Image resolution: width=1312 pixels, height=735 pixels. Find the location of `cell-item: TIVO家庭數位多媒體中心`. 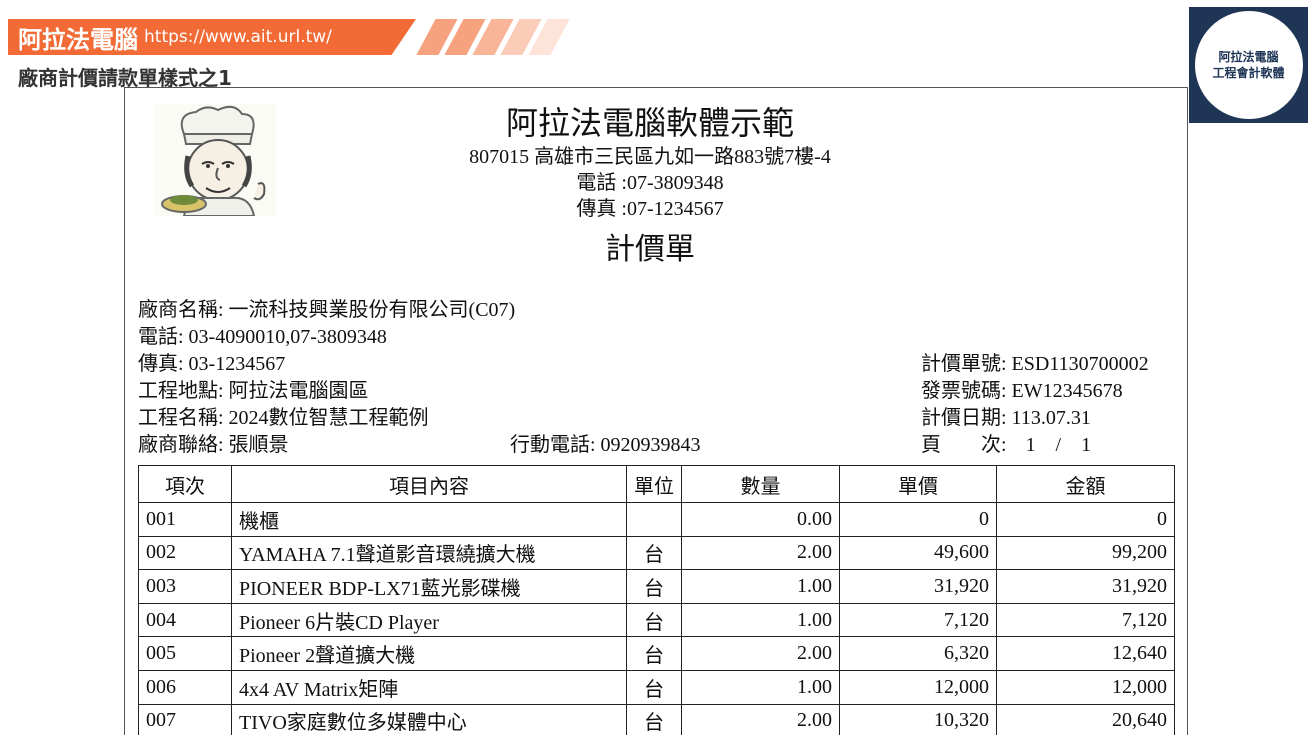

cell-item: TIVO家庭數位多媒體中心 is located at coordinates (429, 719).